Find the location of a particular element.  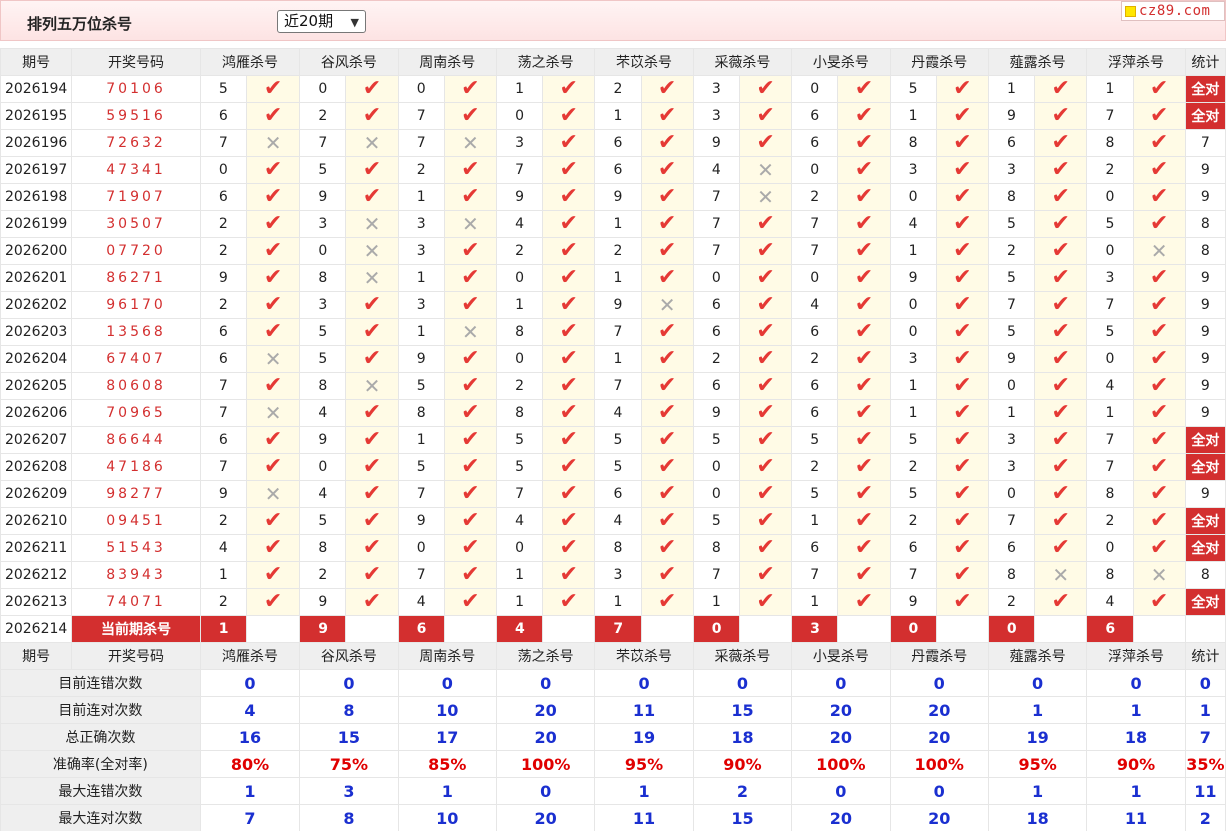

draw-number-cell: 83943 is located at coordinates (136, 575).